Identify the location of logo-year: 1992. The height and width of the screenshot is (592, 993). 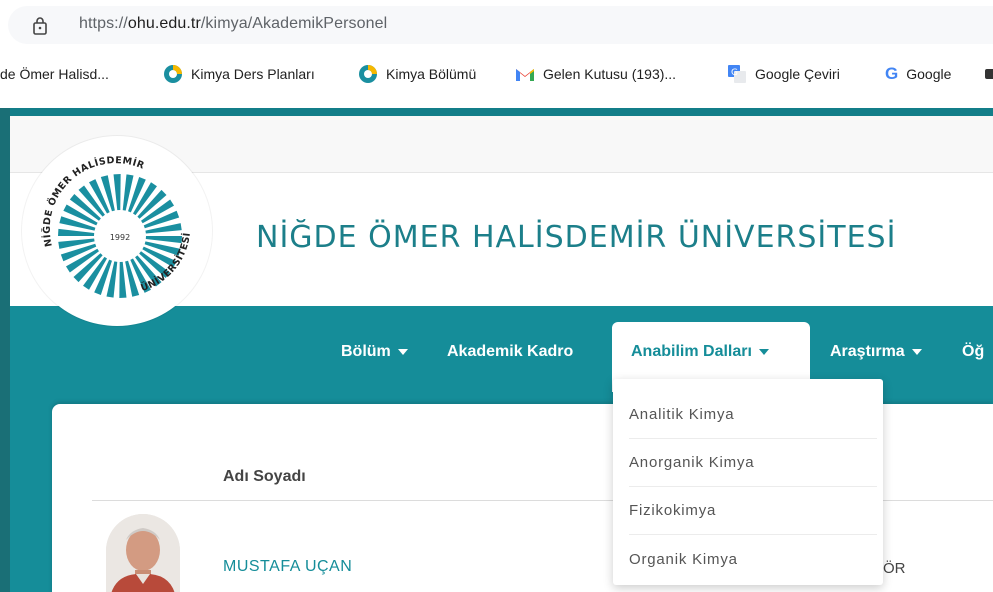
(120, 237).